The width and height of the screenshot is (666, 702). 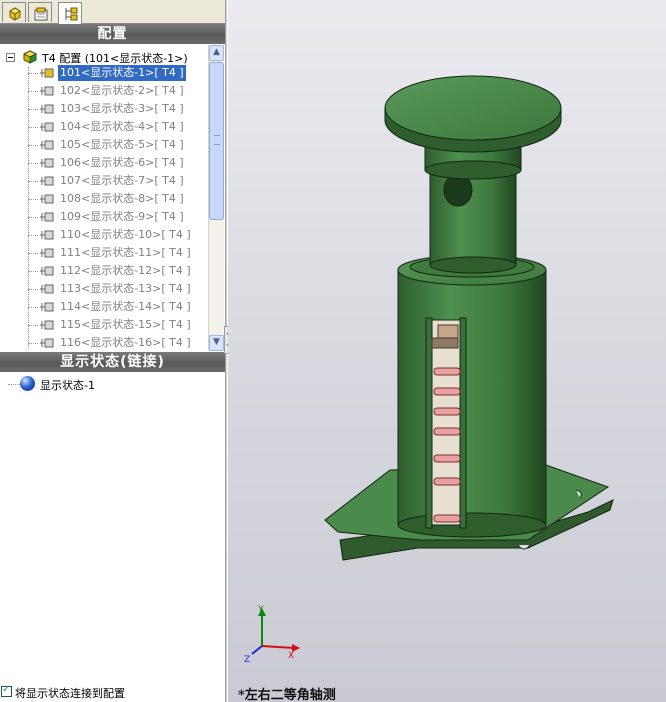 What do you see at coordinates (122, 73) in the screenshot?
I see `configuration-item-label: 101<显示状态-1>[ T4 ]` at bounding box center [122, 73].